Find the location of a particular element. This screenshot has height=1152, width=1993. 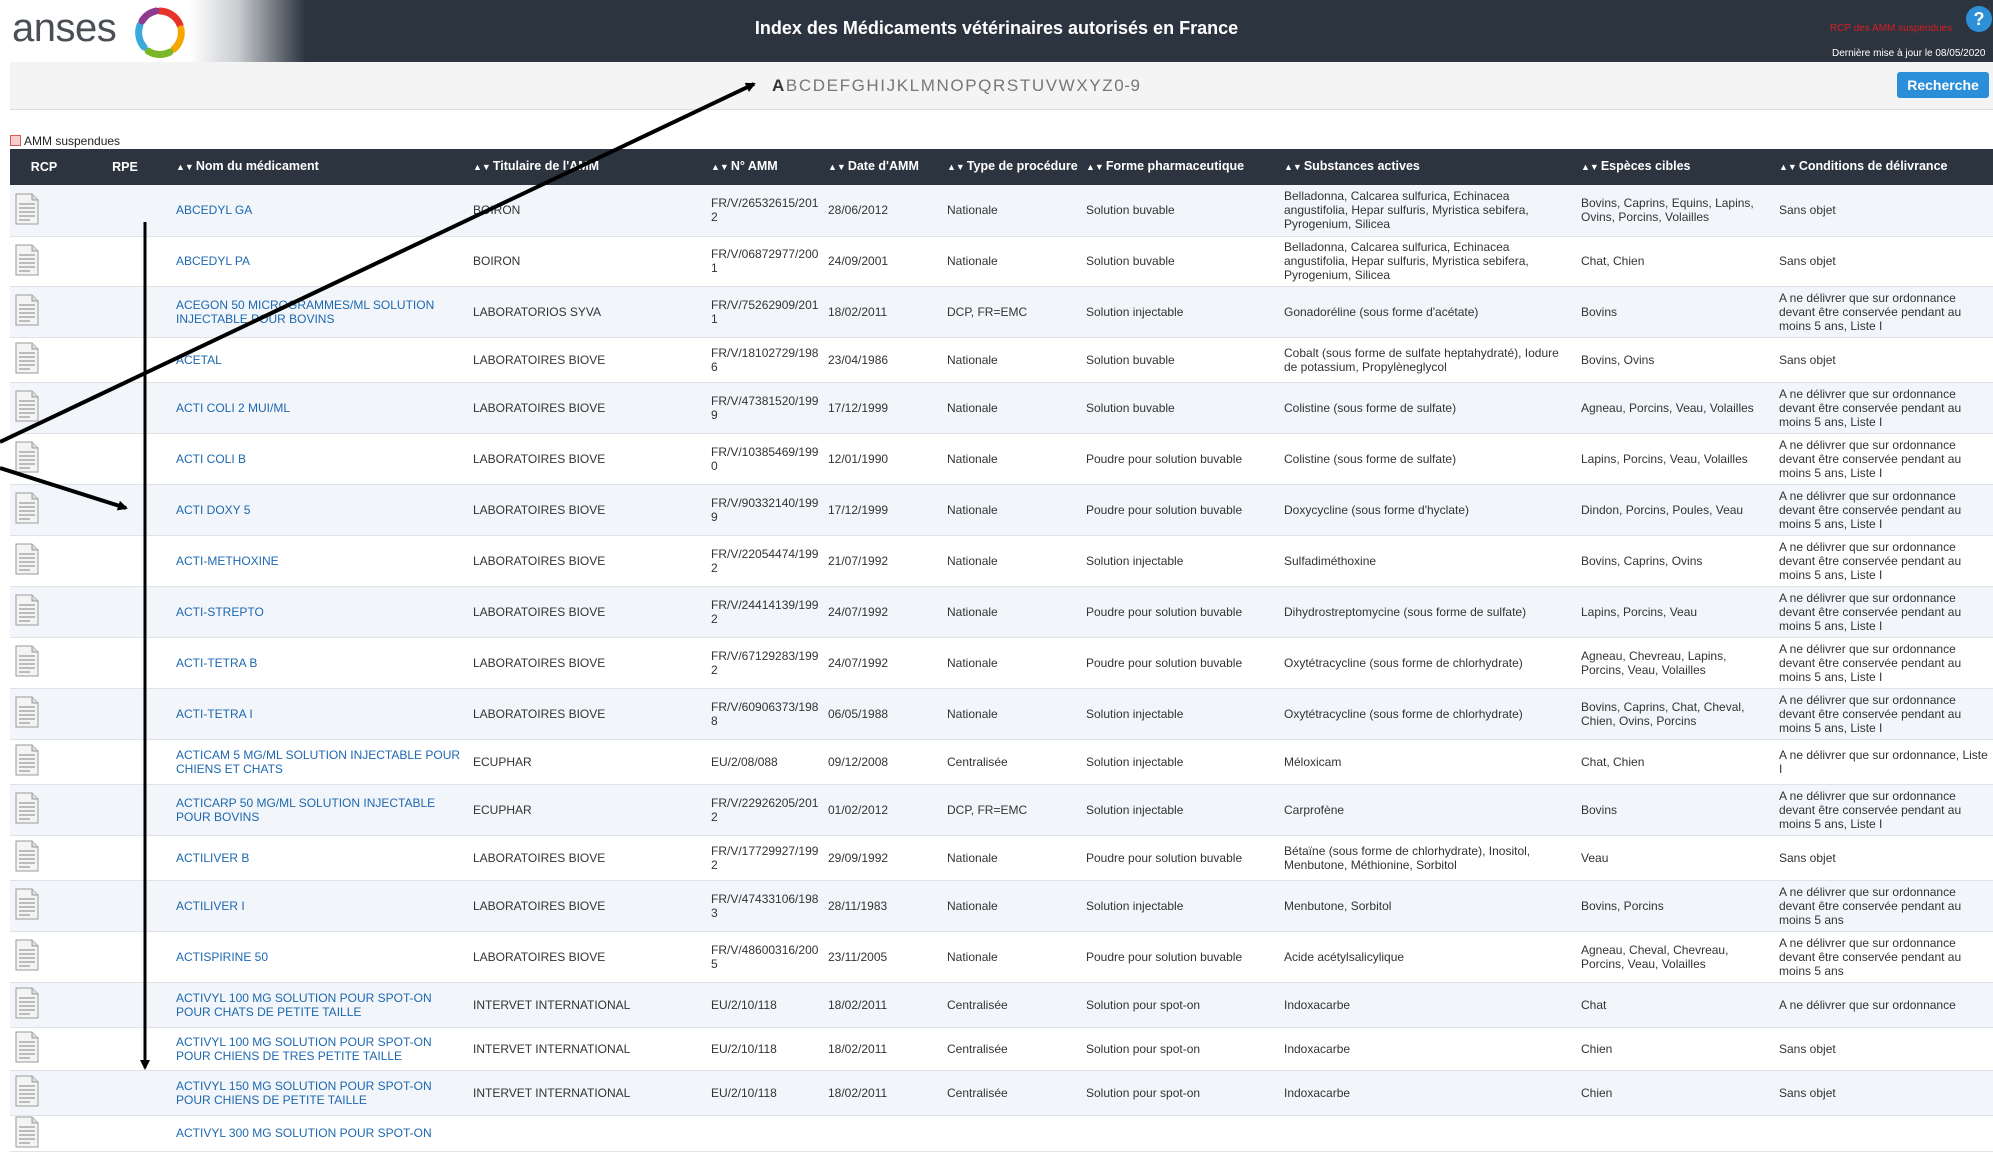

letter-q: Q is located at coordinates (985, 85).